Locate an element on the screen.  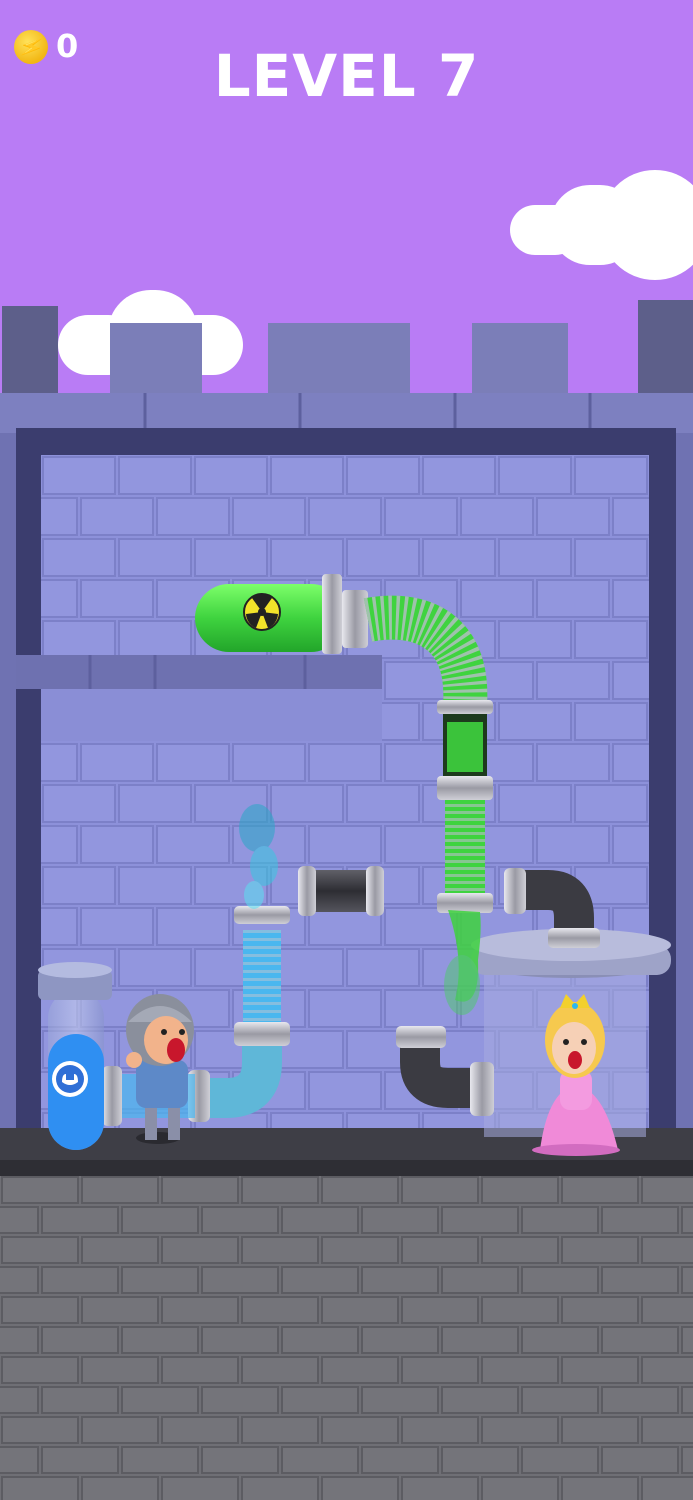
potion-tube is located at coordinates (75, 1056).